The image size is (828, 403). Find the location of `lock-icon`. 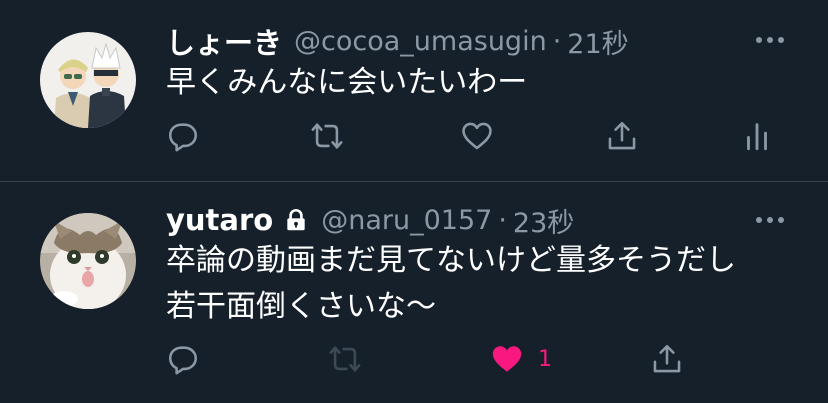

lock-icon is located at coordinates (296, 220).